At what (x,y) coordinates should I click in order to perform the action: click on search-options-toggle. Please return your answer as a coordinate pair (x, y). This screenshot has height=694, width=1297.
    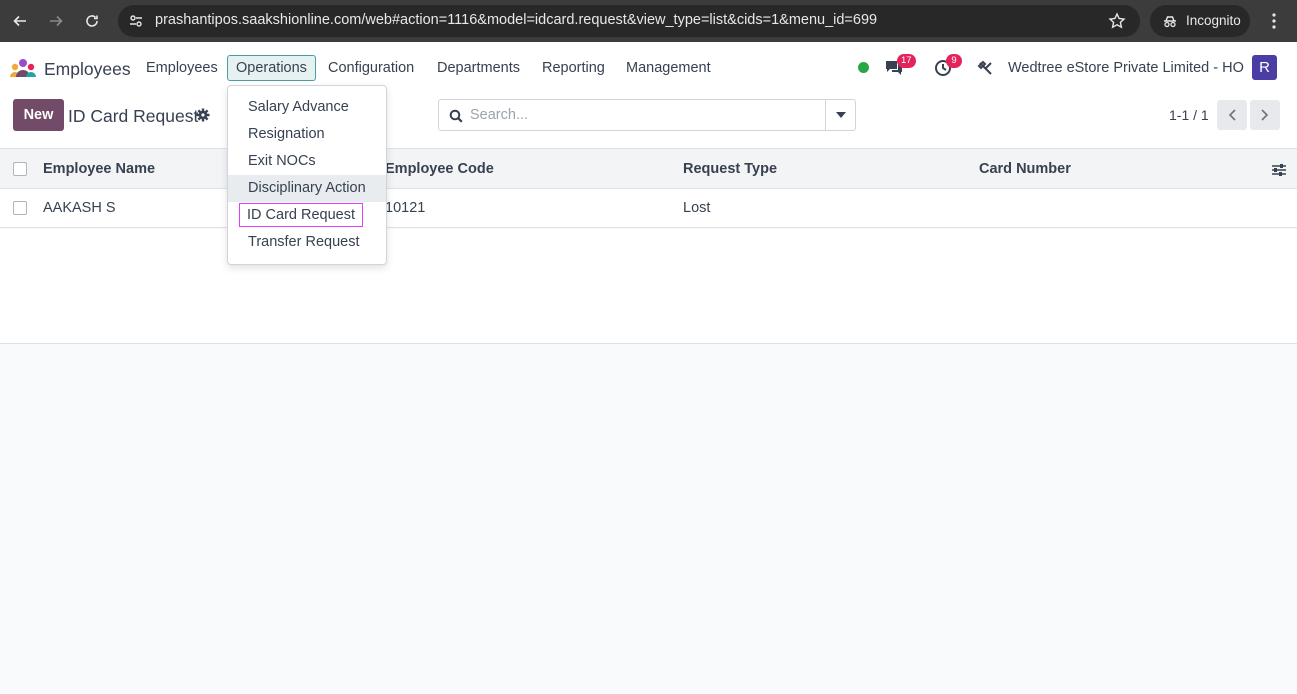
    Looking at the image, I should click on (840, 115).